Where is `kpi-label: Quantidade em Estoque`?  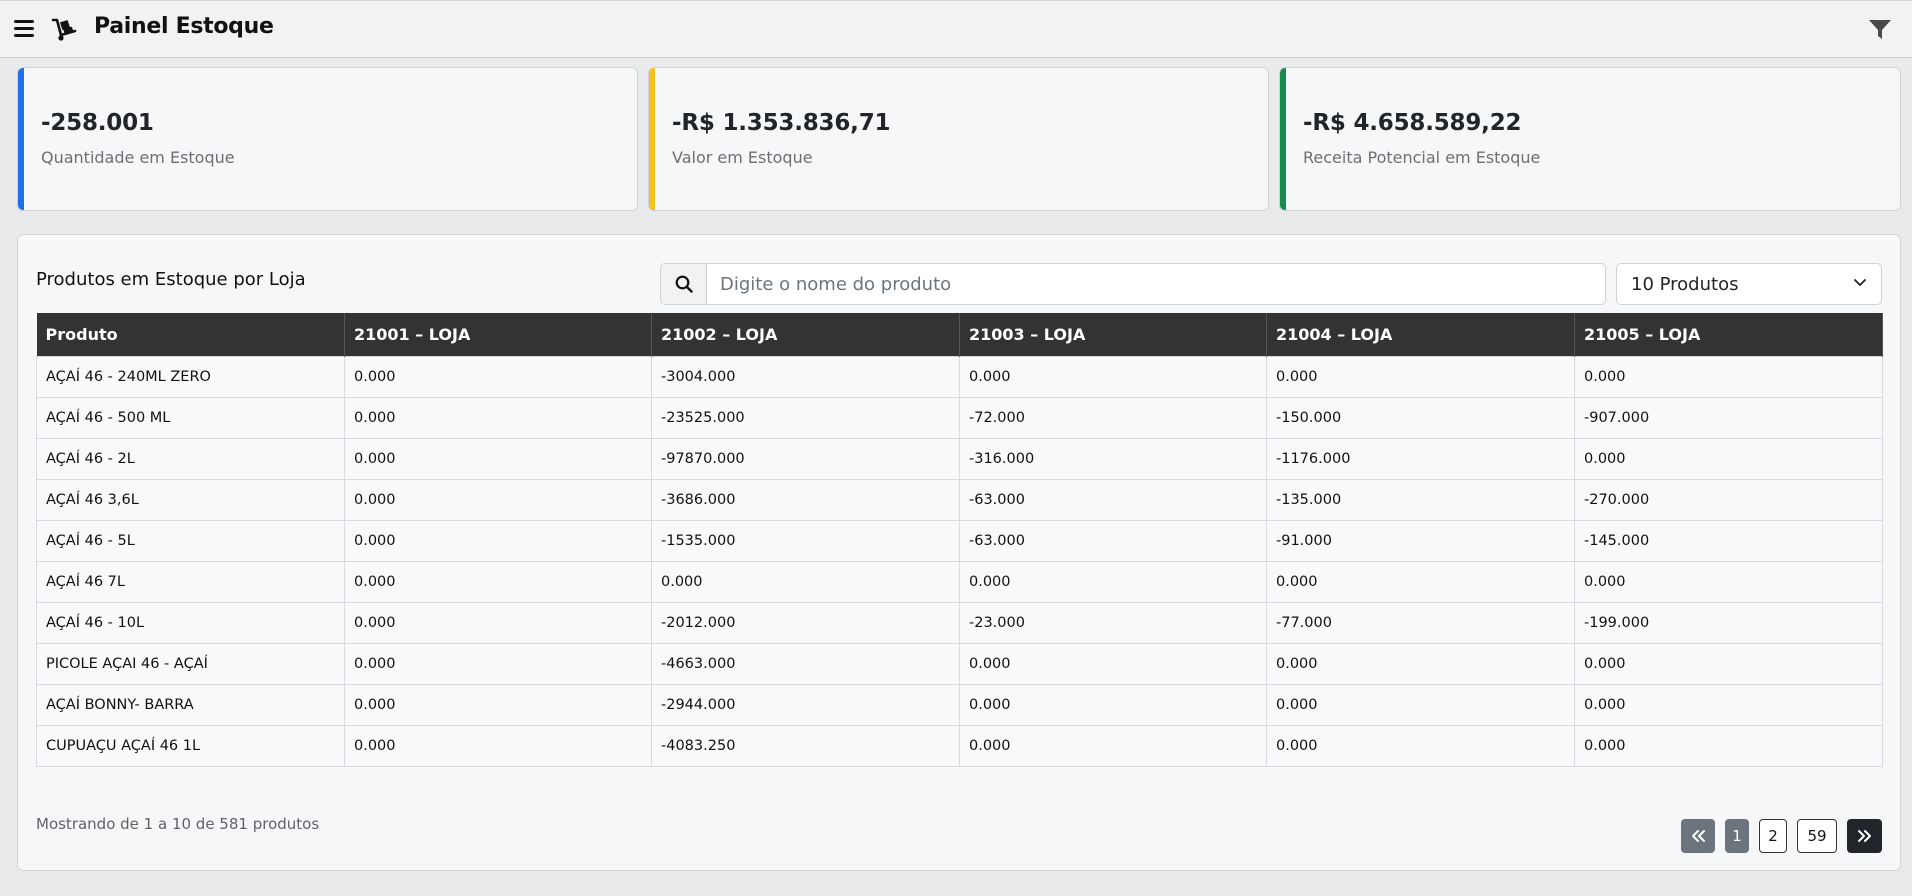
kpi-label: Quantidade em Estoque is located at coordinates (138, 157).